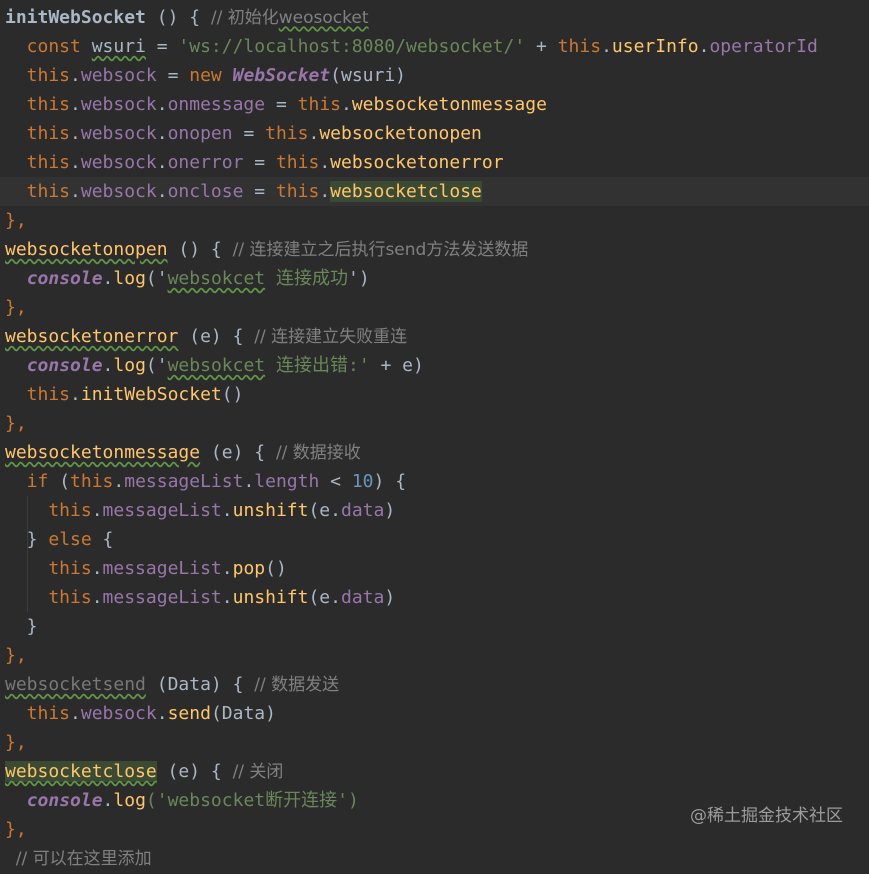 The height and width of the screenshot is (874, 869). What do you see at coordinates (434, 568) in the screenshot?
I see `code-line: this.messageList.pop()` at bounding box center [434, 568].